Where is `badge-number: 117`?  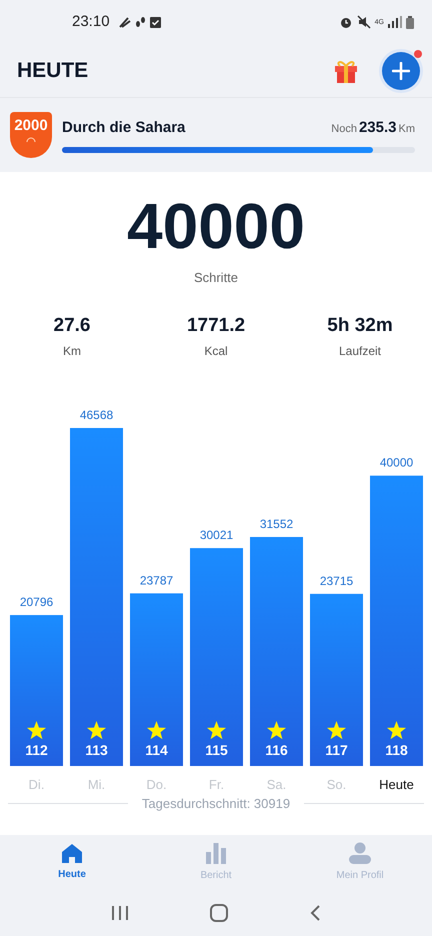 badge-number: 117 is located at coordinates (336, 750).